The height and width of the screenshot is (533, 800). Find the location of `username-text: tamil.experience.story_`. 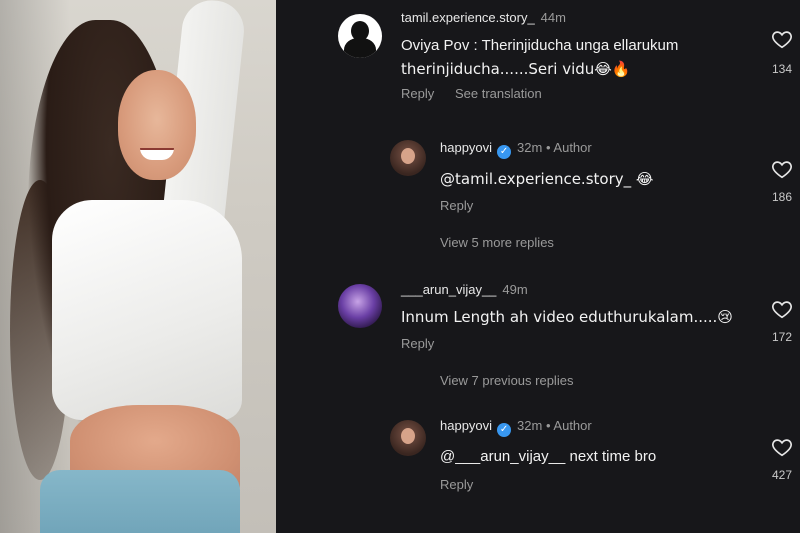

username-text: tamil.experience.story_ is located at coordinates (468, 17).